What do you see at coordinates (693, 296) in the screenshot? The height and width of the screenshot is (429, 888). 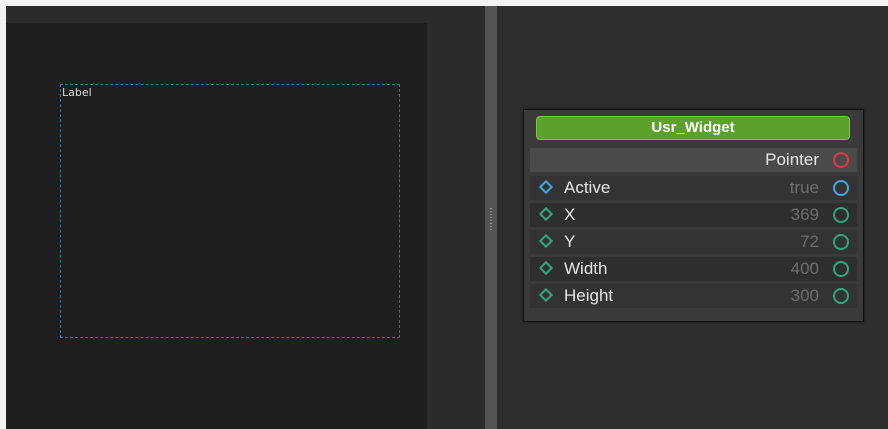 I see `node-row-height: Height 300` at bounding box center [693, 296].